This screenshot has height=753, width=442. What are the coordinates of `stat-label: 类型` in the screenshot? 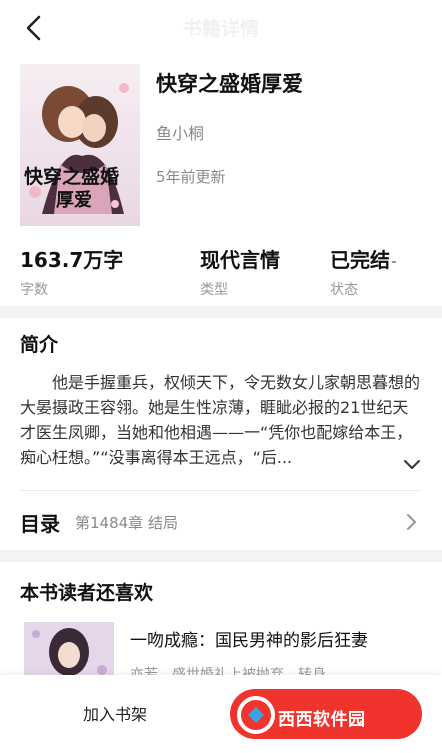 It's located at (214, 290).